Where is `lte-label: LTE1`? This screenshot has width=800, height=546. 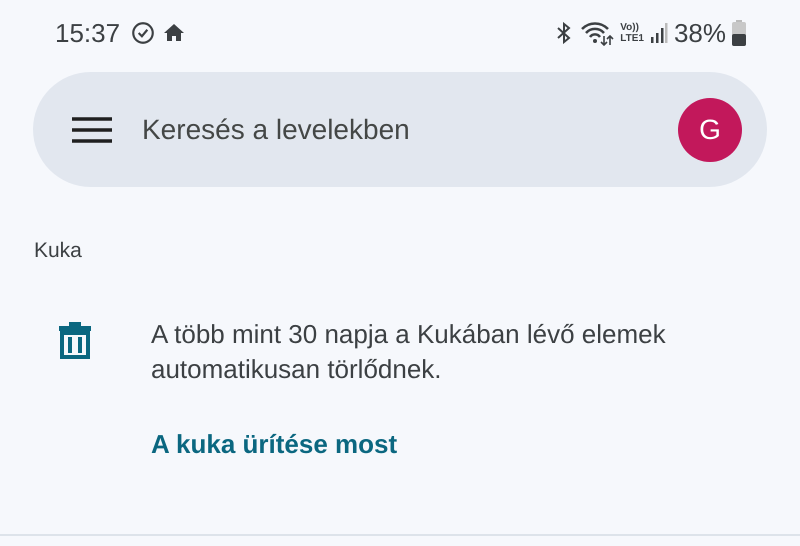
lte-label: LTE1 is located at coordinates (632, 38).